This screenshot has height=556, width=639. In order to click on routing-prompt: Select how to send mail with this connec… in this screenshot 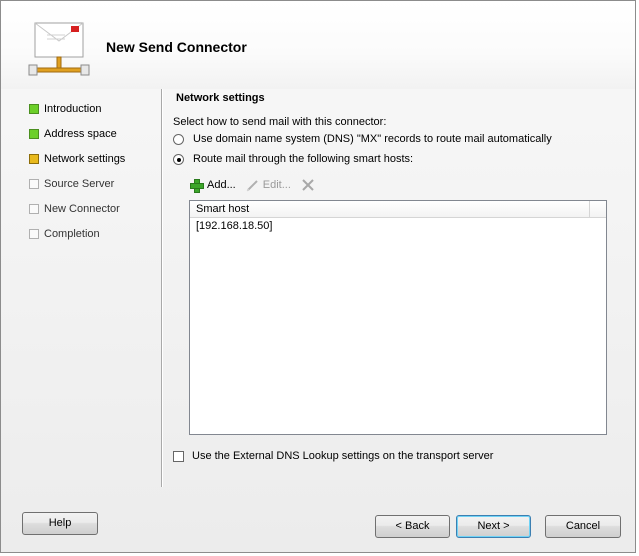, I will do `click(280, 122)`.